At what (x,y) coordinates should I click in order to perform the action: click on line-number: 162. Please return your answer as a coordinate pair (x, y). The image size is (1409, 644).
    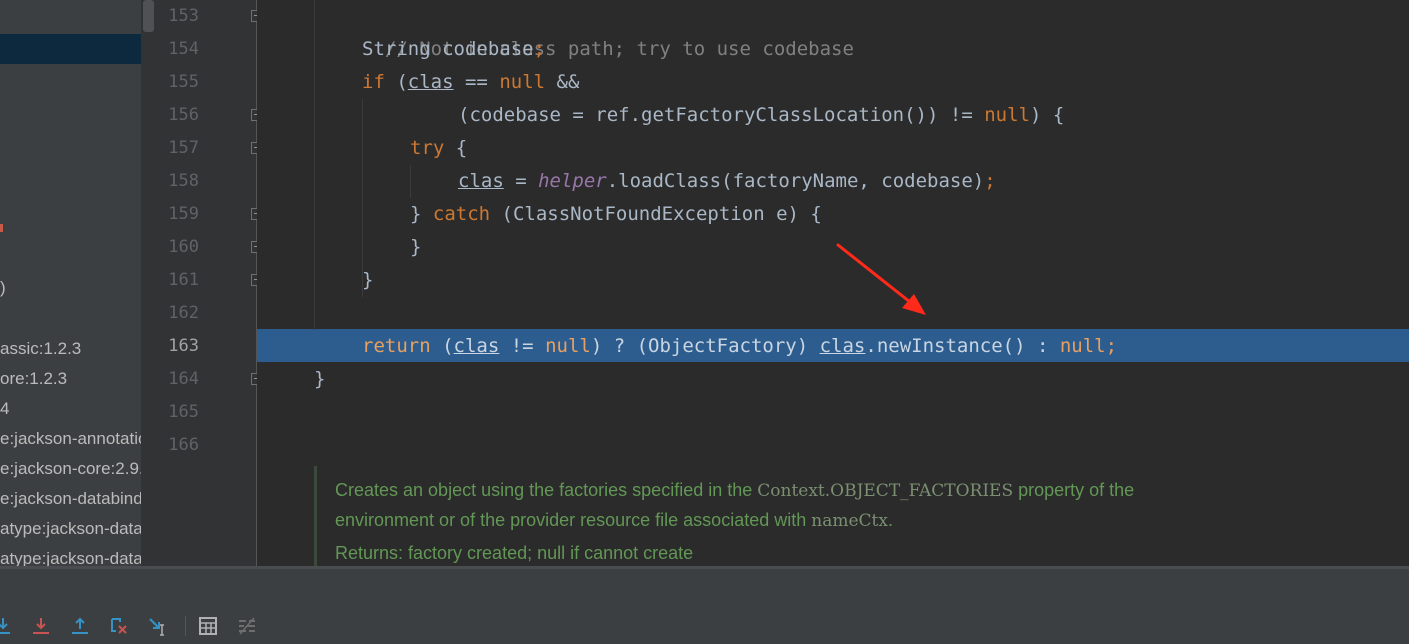
    Looking at the image, I should click on (183, 313).